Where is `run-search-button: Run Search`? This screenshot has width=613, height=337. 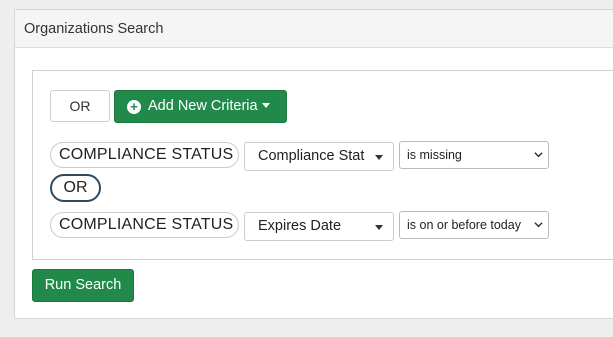
run-search-button: Run Search is located at coordinates (83, 285).